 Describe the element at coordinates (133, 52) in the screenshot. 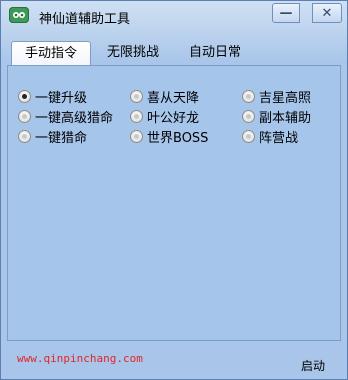

I see `tab-unlimited-challenge: 无限挑战` at that location.